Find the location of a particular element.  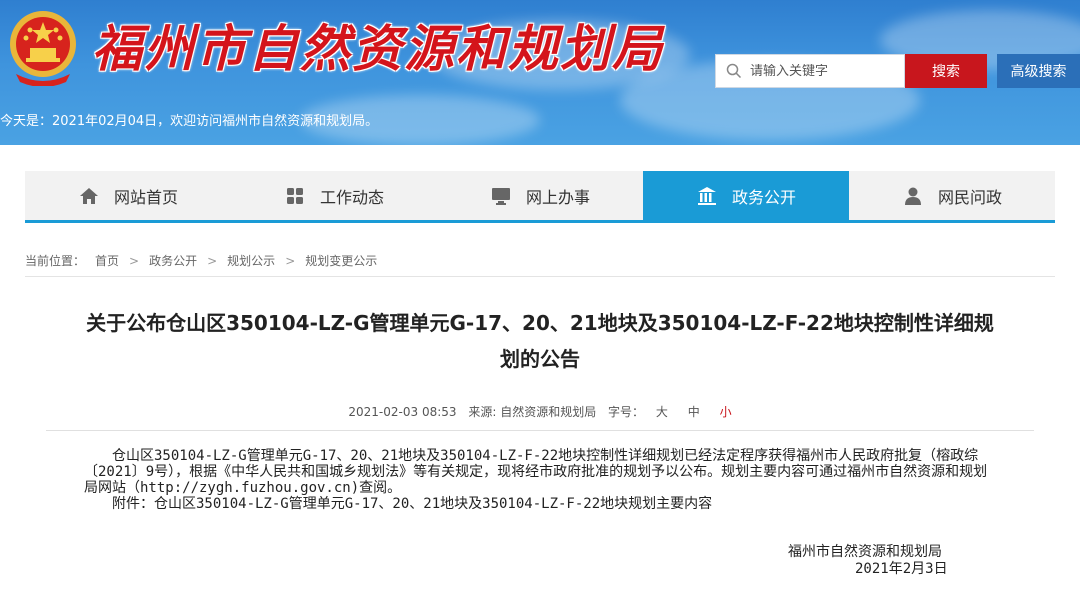

national-emblem-icon is located at coordinates (43, 48).